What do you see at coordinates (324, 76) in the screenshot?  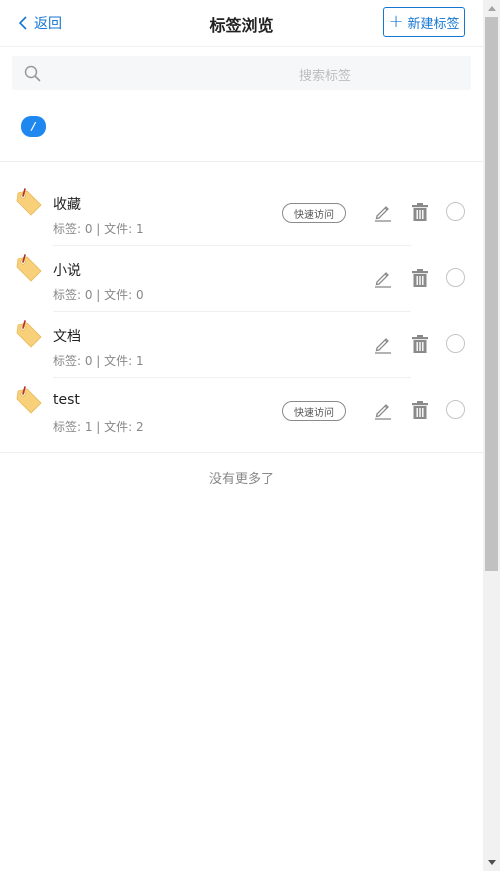 I see `search-placeholder: 搜索标签` at bounding box center [324, 76].